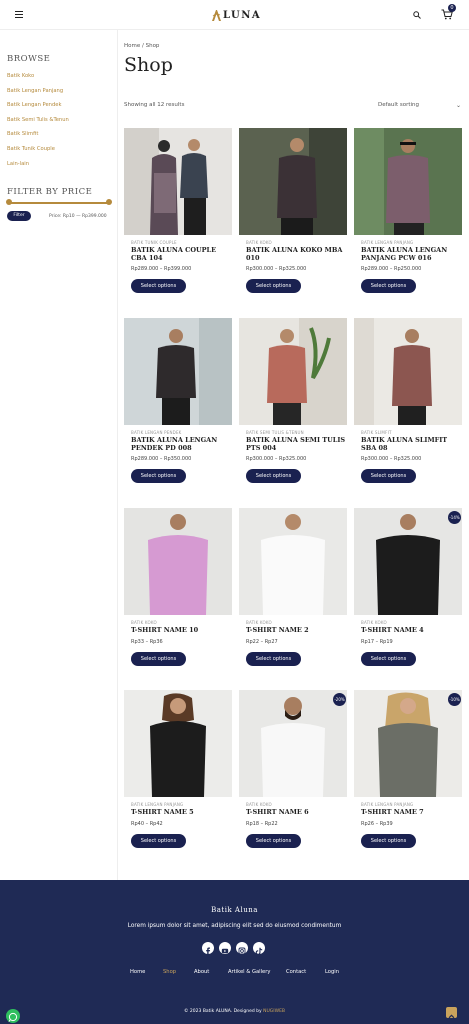 This screenshot has width=469, height=1024. Describe the element at coordinates (377, 824) in the screenshot. I see `product-price: Rp26 – Rp39` at that location.